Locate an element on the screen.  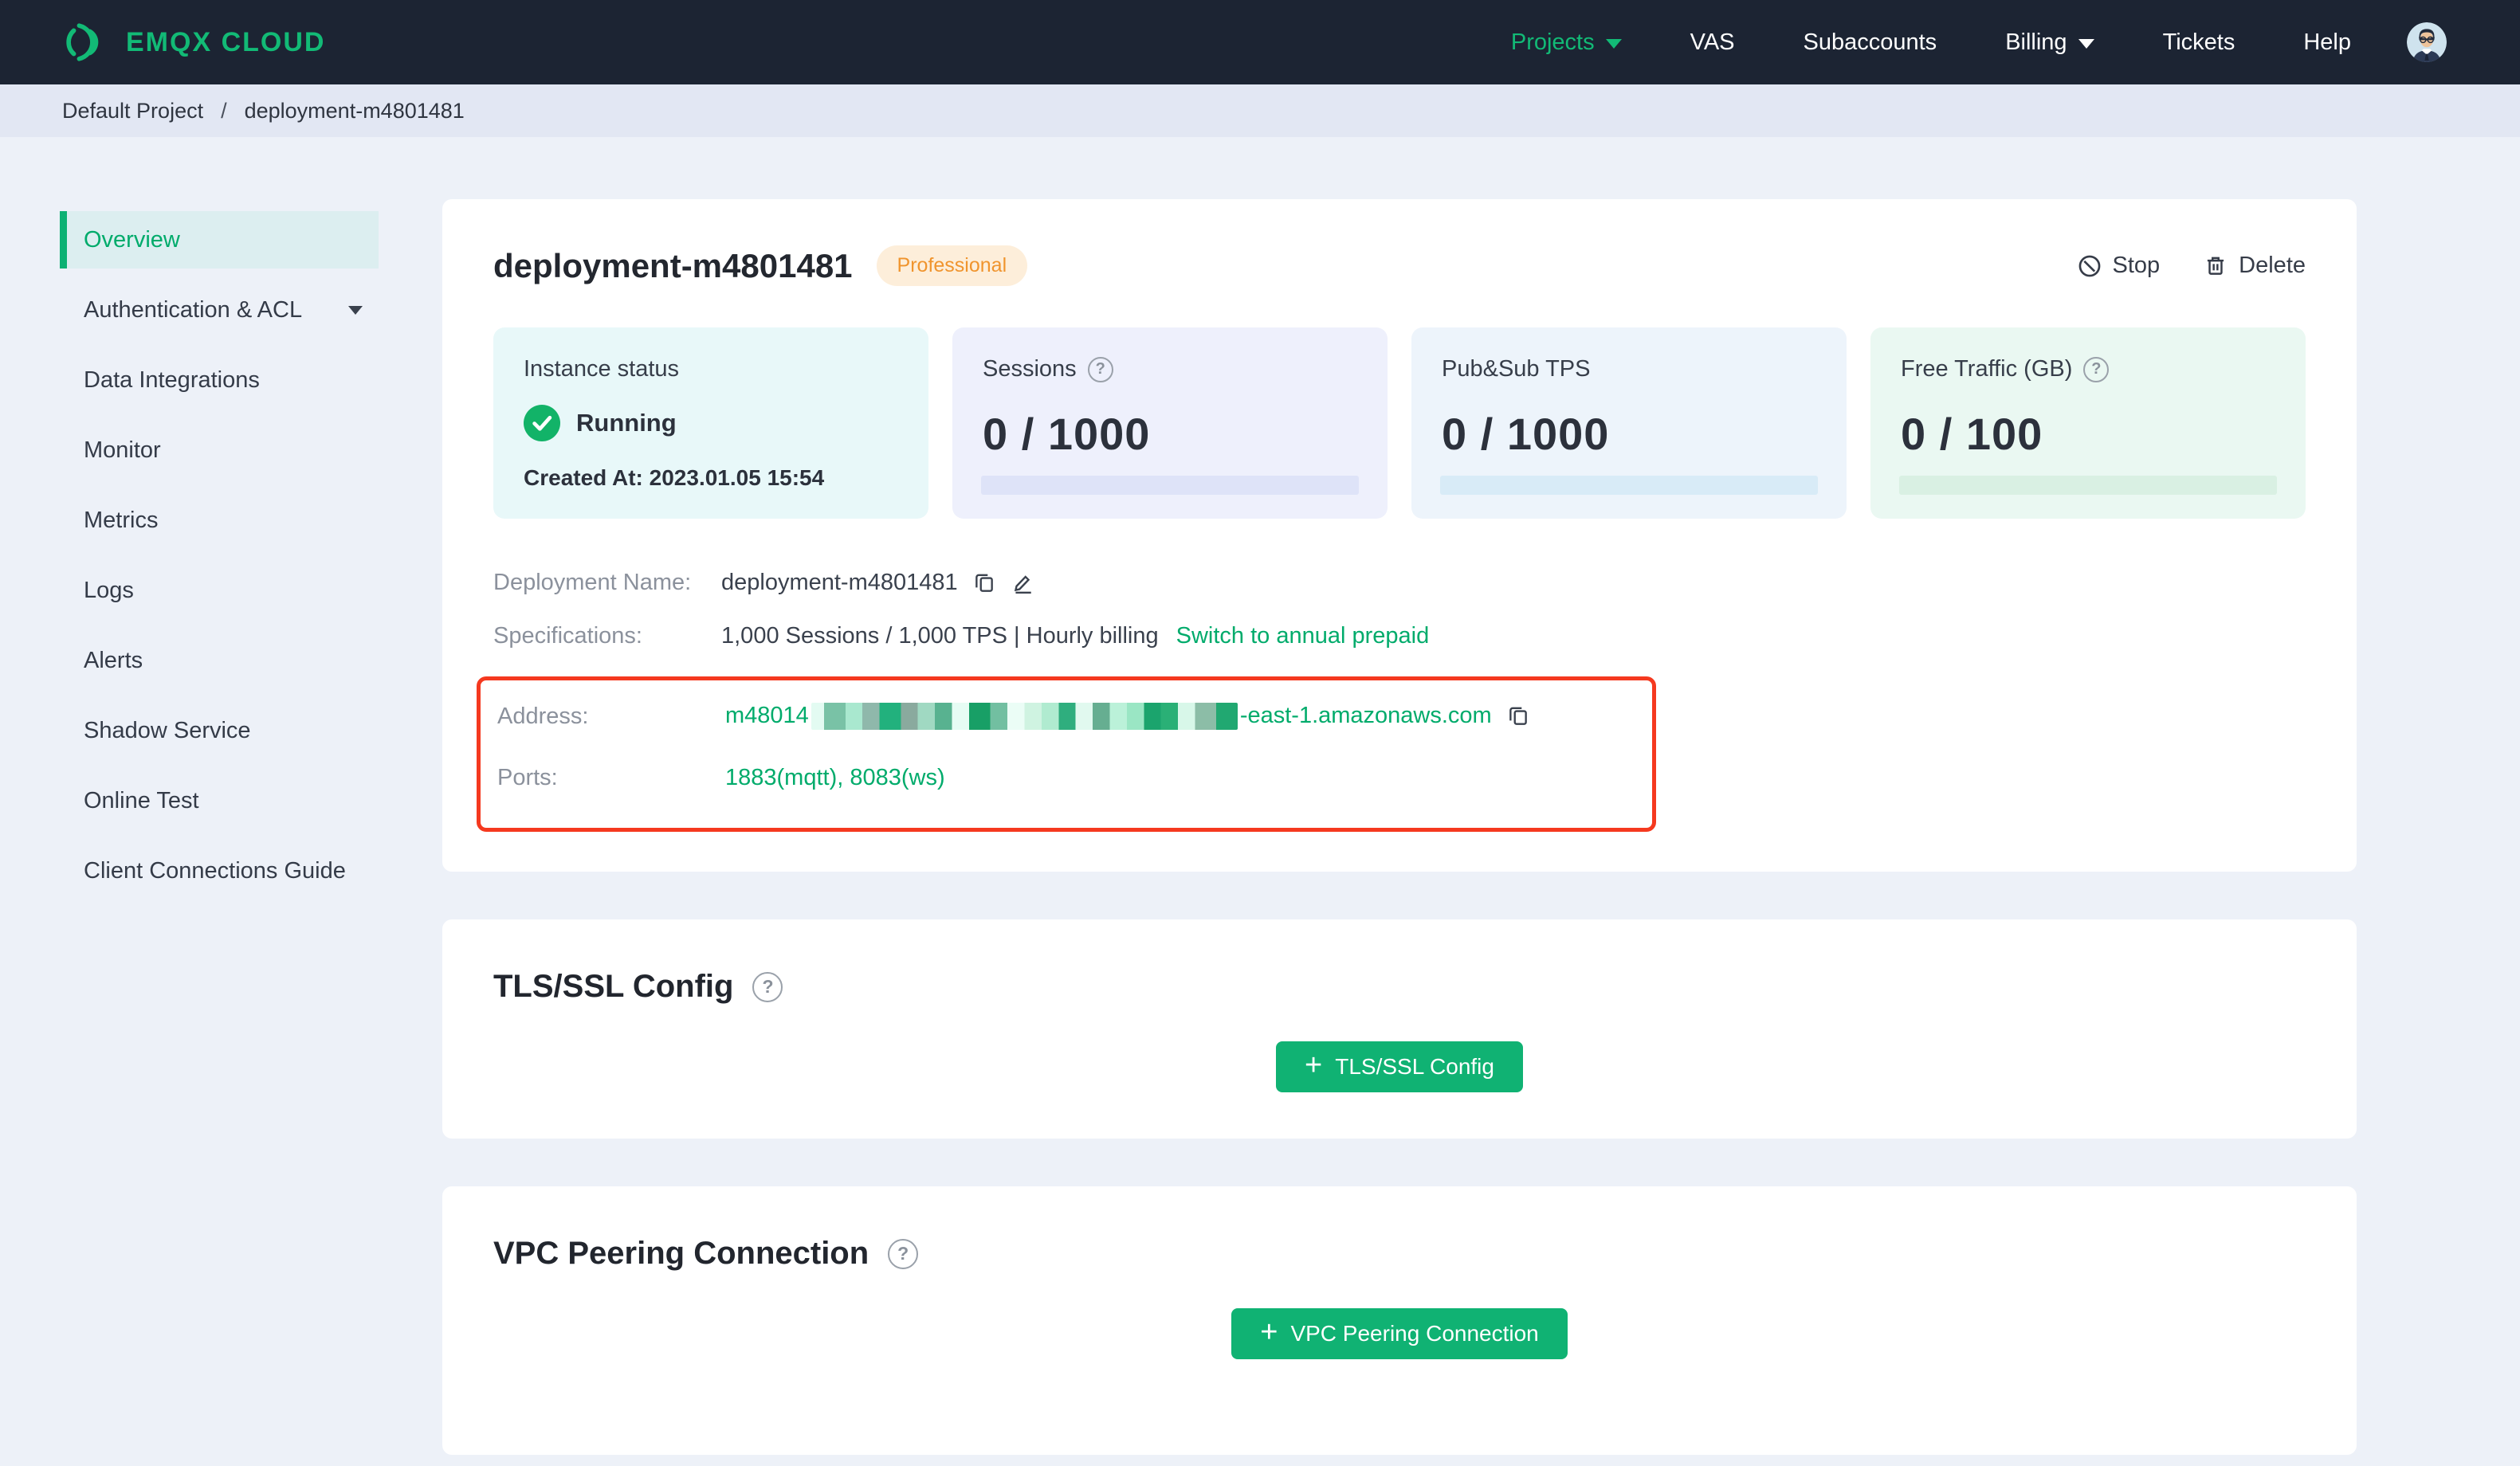
traffic-progress-bar is located at coordinates (2088, 485).